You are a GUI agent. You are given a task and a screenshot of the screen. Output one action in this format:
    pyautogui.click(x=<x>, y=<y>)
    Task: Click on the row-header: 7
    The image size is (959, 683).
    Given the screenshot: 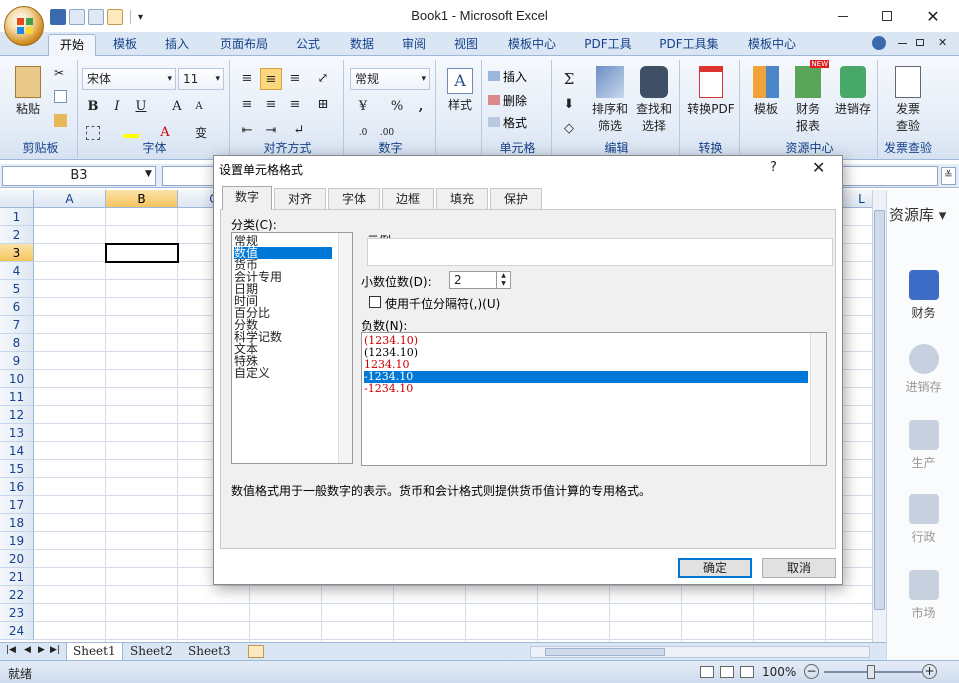 What is the action you would take?
    pyautogui.click(x=17, y=325)
    